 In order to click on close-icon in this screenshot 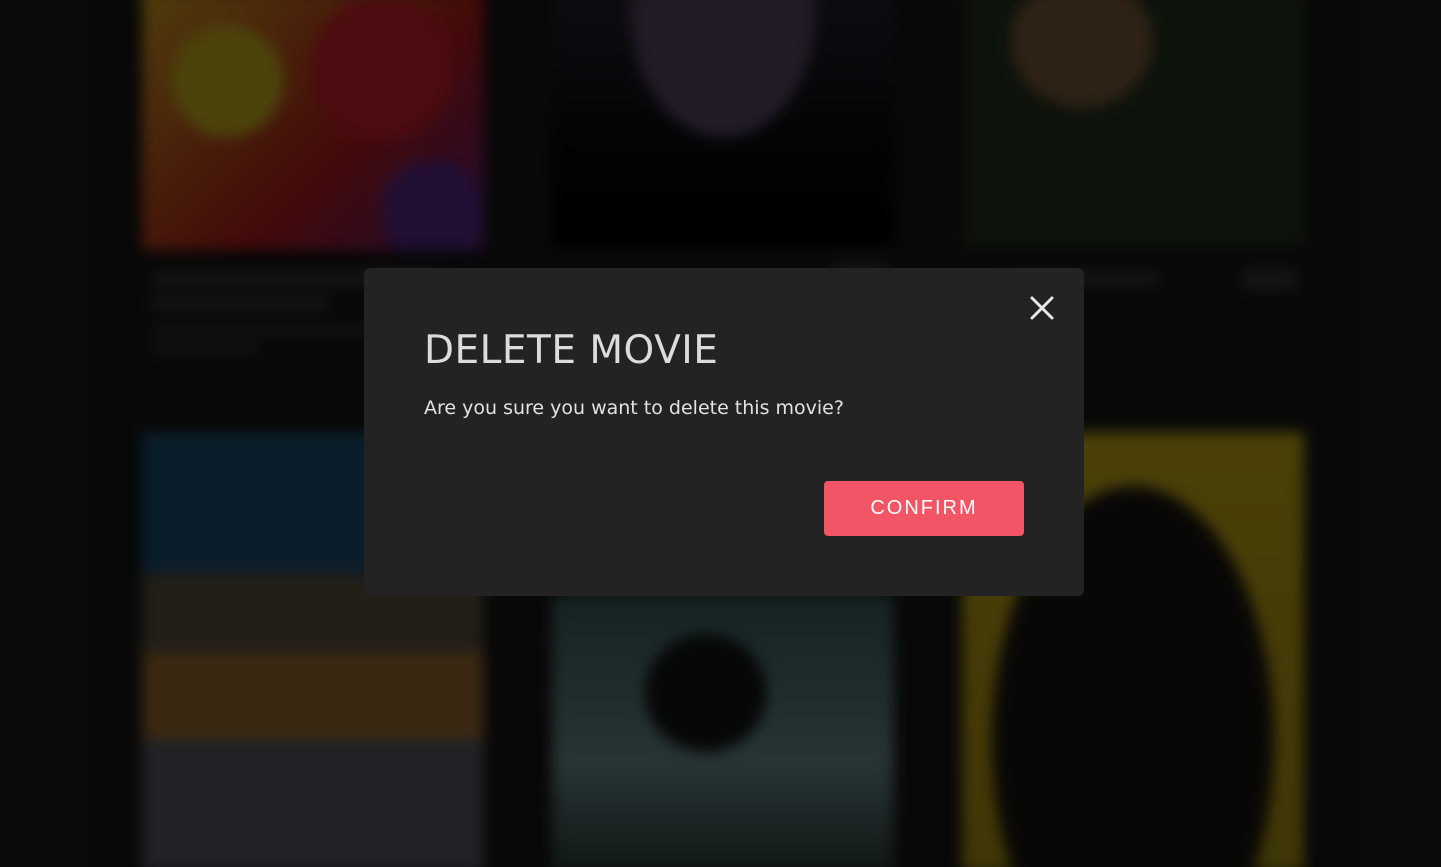, I will do `click(1042, 308)`.